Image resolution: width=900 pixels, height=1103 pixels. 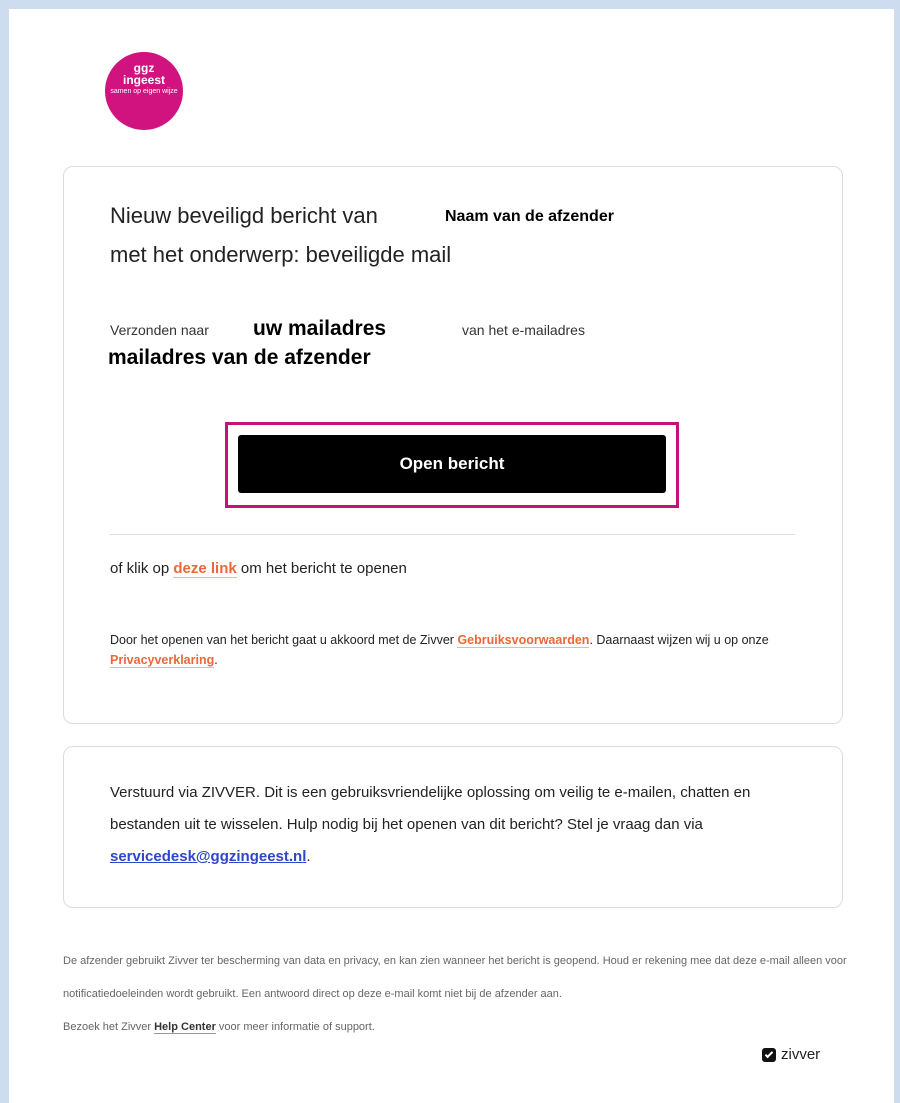 What do you see at coordinates (244, 215) in the screenshot?
I see `message-title-prefix: Nieuw beveiligd bericht van` at bounding box center [244, 215].